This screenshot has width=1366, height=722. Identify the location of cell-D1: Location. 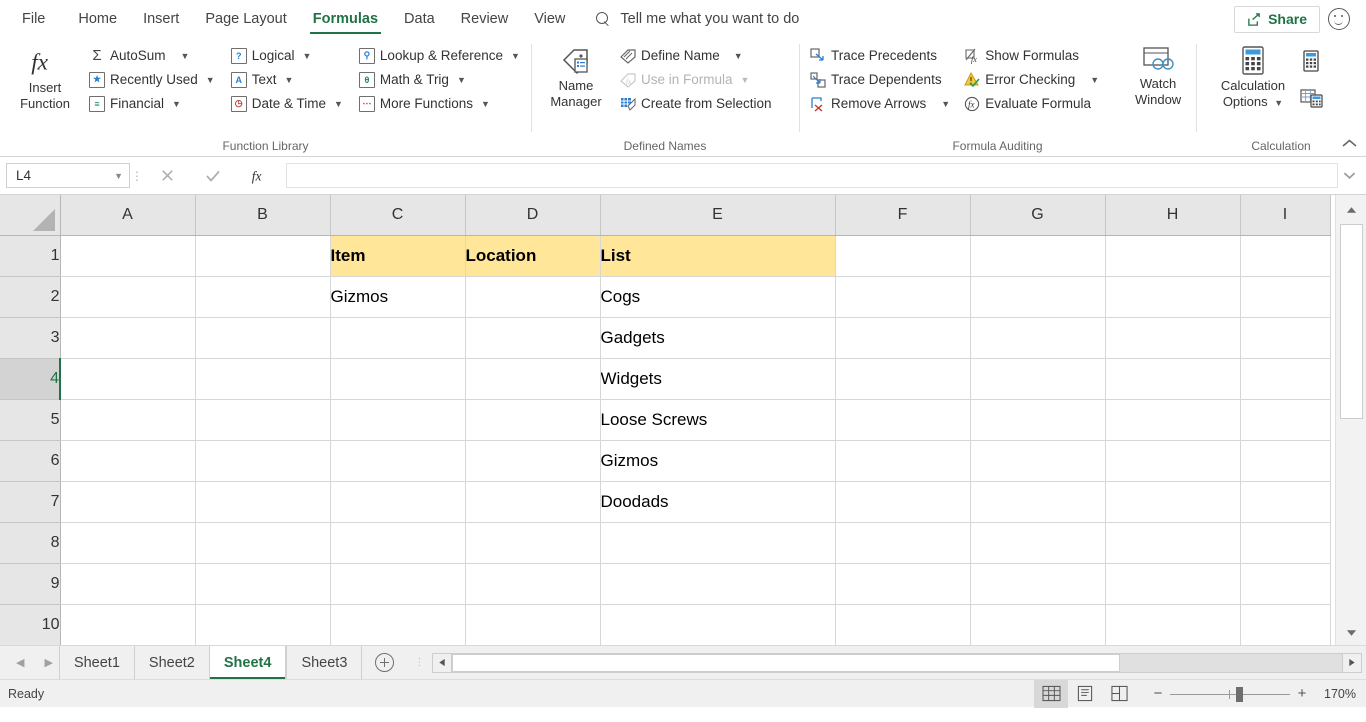
(533, 256).